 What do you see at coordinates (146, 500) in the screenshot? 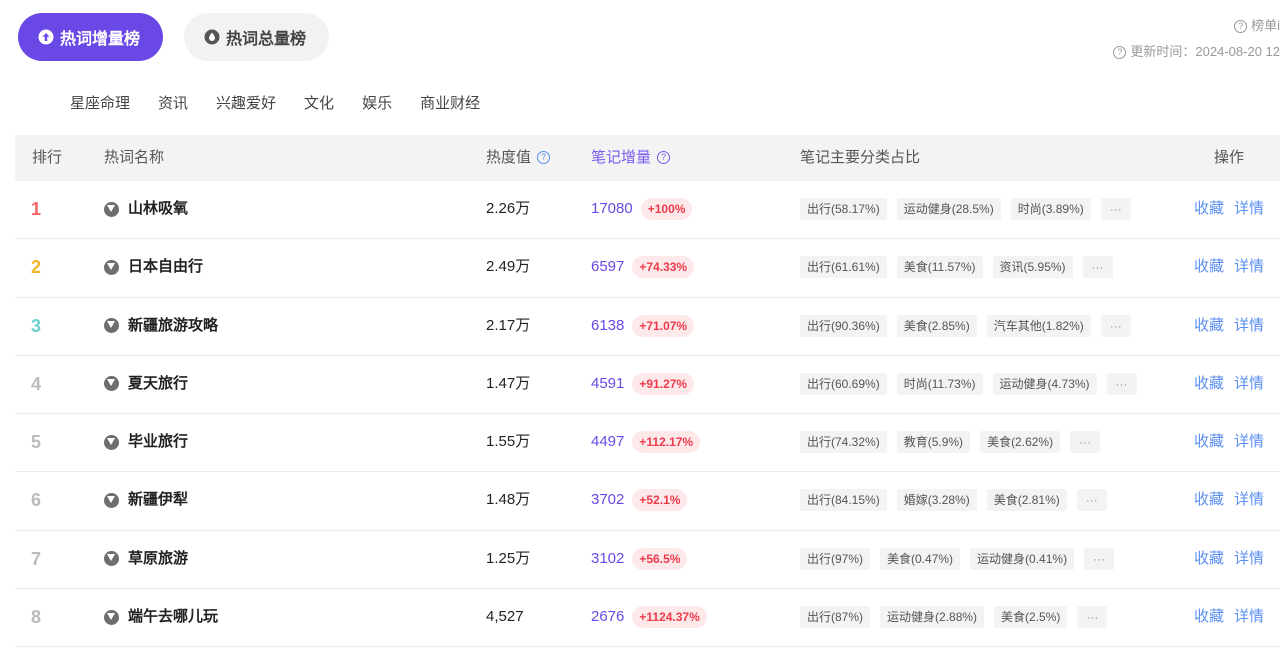
I see `keyword-cell: 新疆伊犁` at bounding box center [146, 500].